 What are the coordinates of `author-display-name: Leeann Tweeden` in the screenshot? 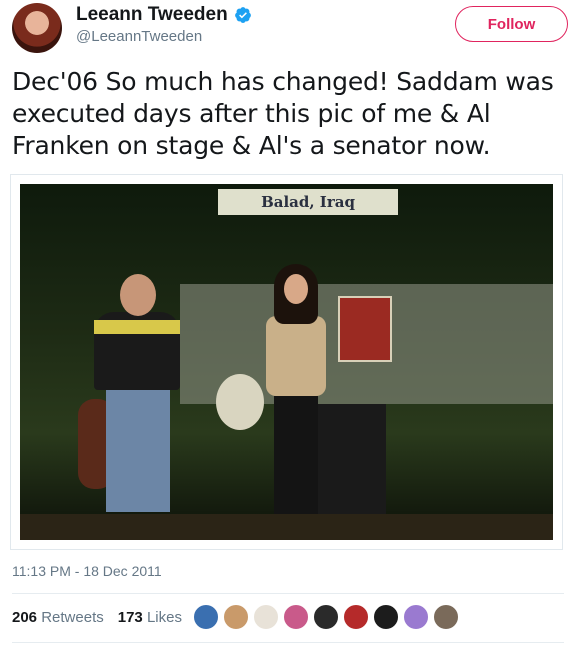 It's located at (152, 15).